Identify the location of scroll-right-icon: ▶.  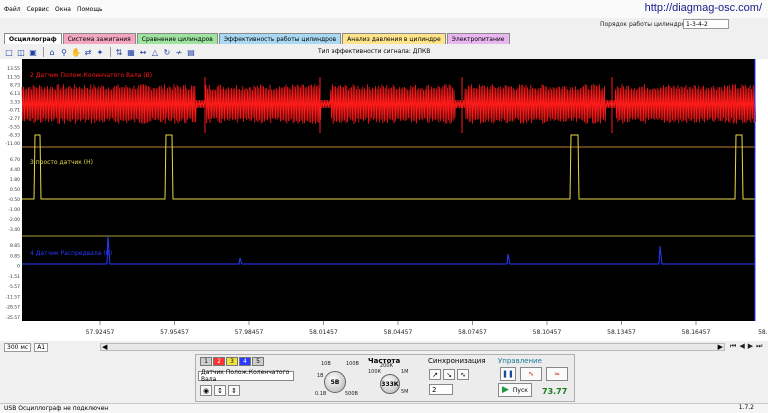
(720, 347).